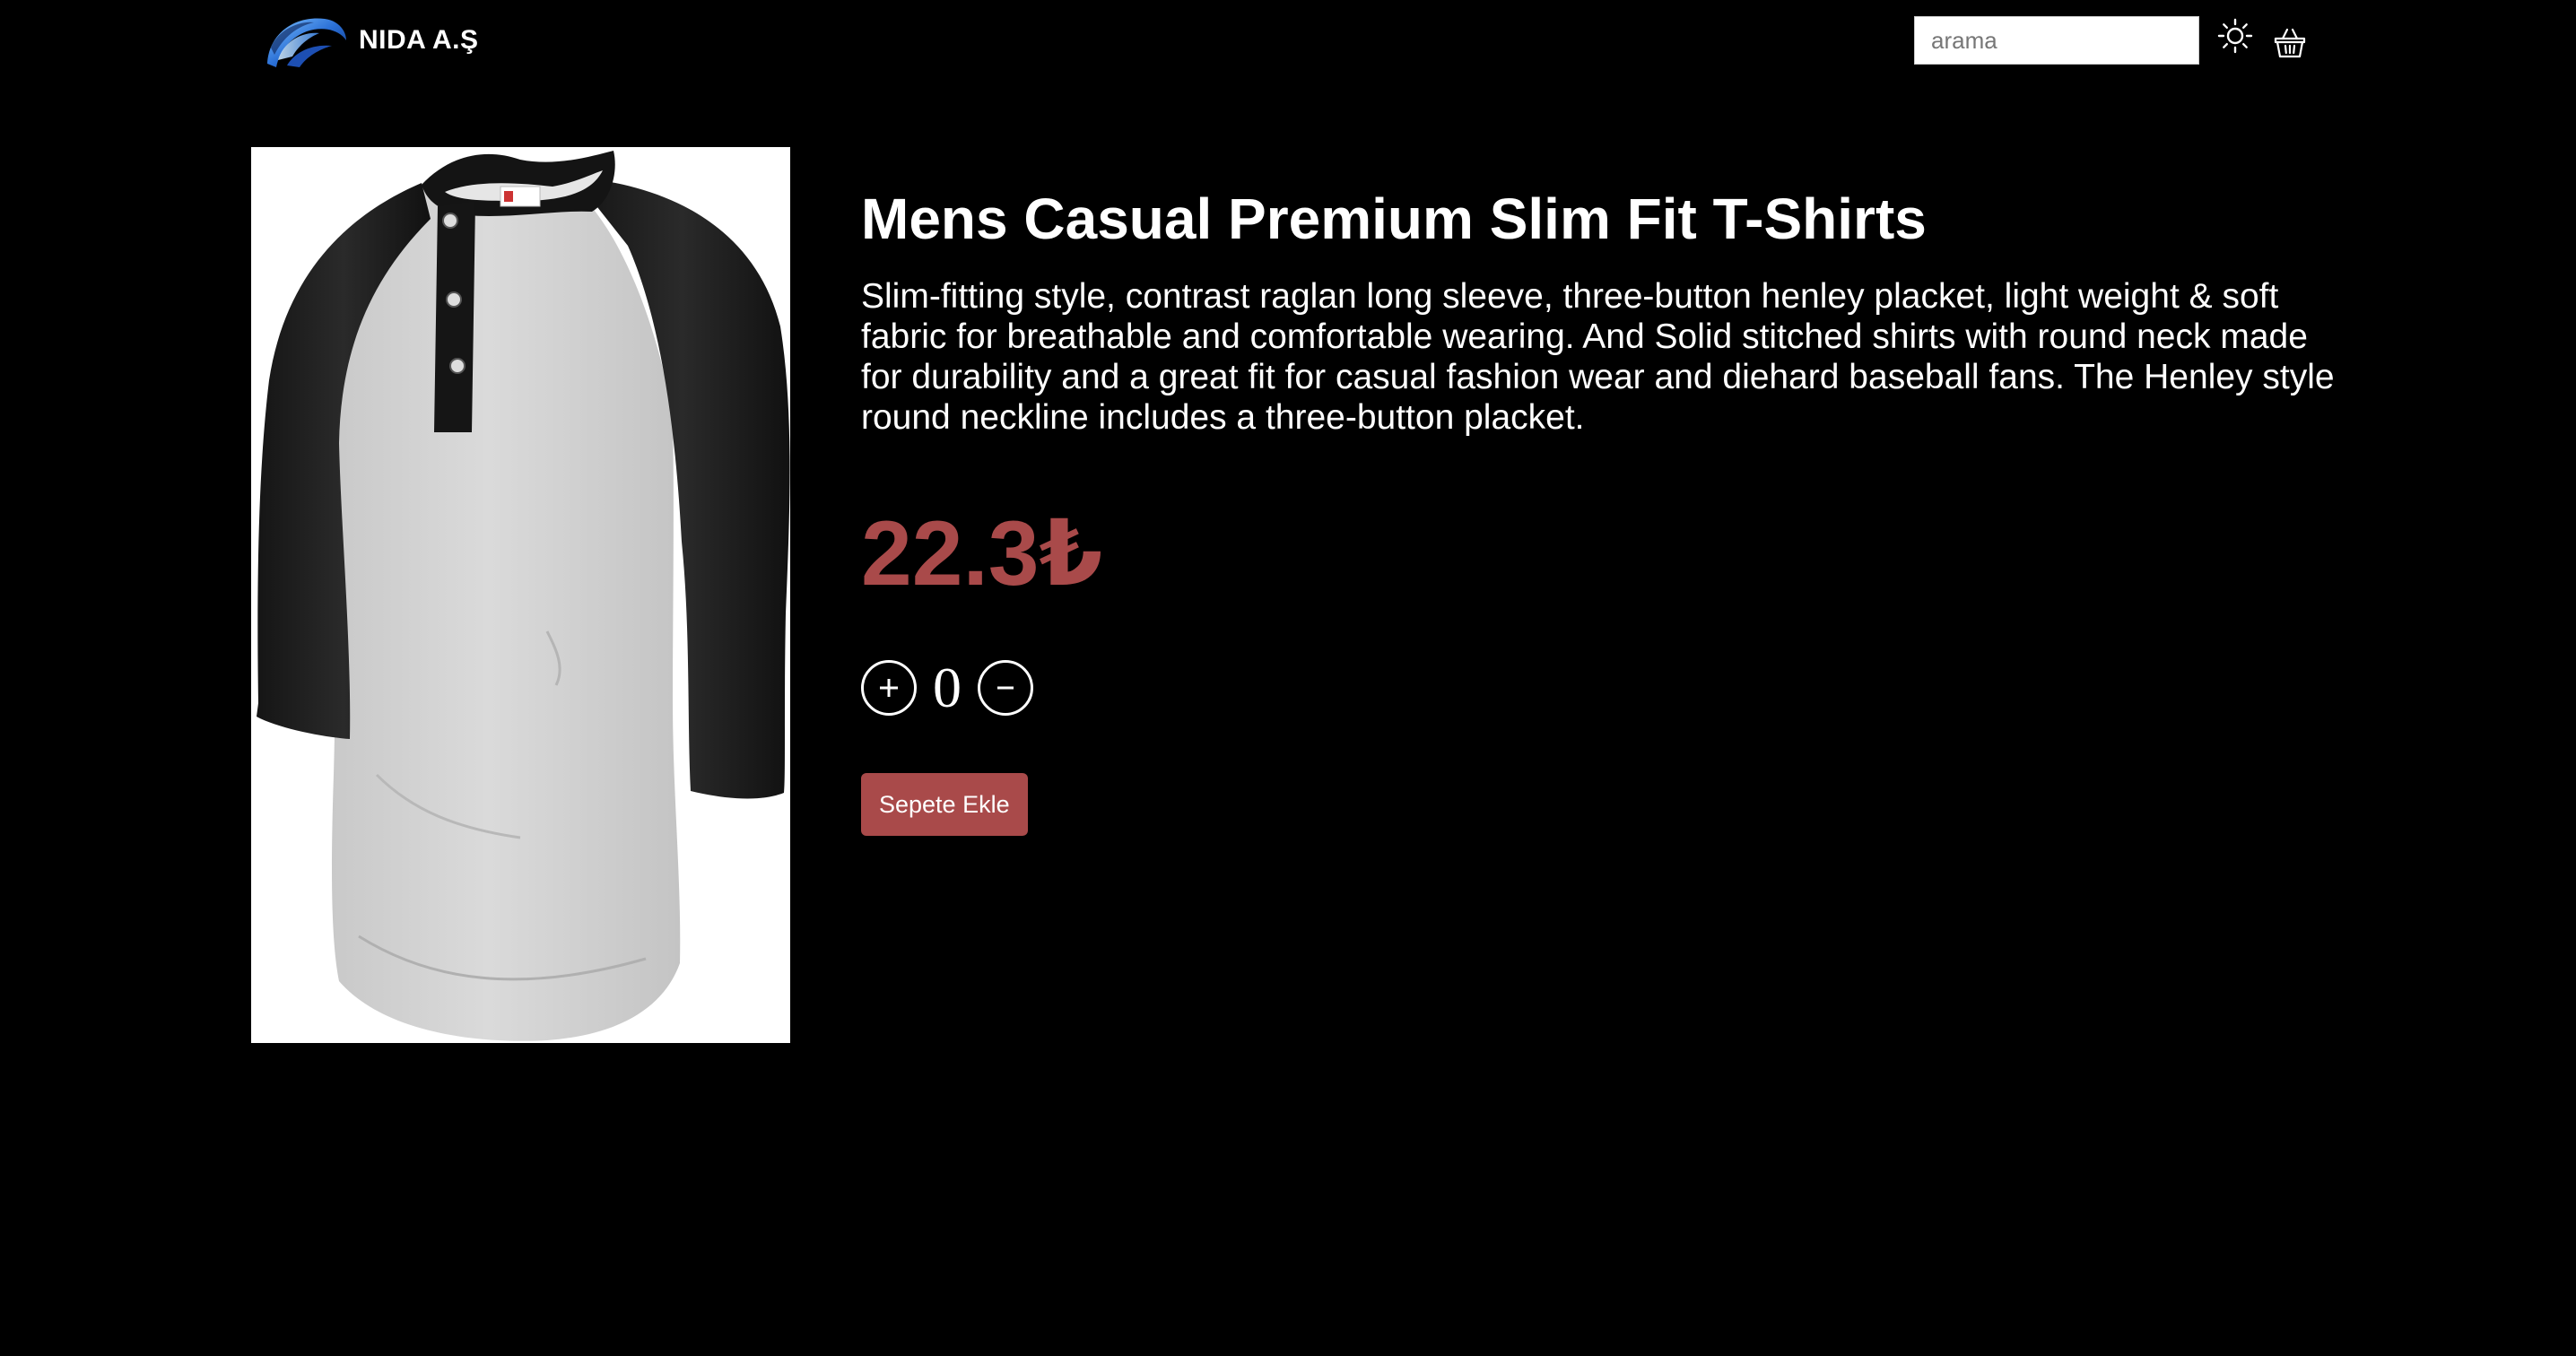 This screenshot has width=2576, height=1356. What do you see at coordinates (523, 596) in the screenshot?
I see `raglan-henley-shirt-image` at bounding box center [523, 596].